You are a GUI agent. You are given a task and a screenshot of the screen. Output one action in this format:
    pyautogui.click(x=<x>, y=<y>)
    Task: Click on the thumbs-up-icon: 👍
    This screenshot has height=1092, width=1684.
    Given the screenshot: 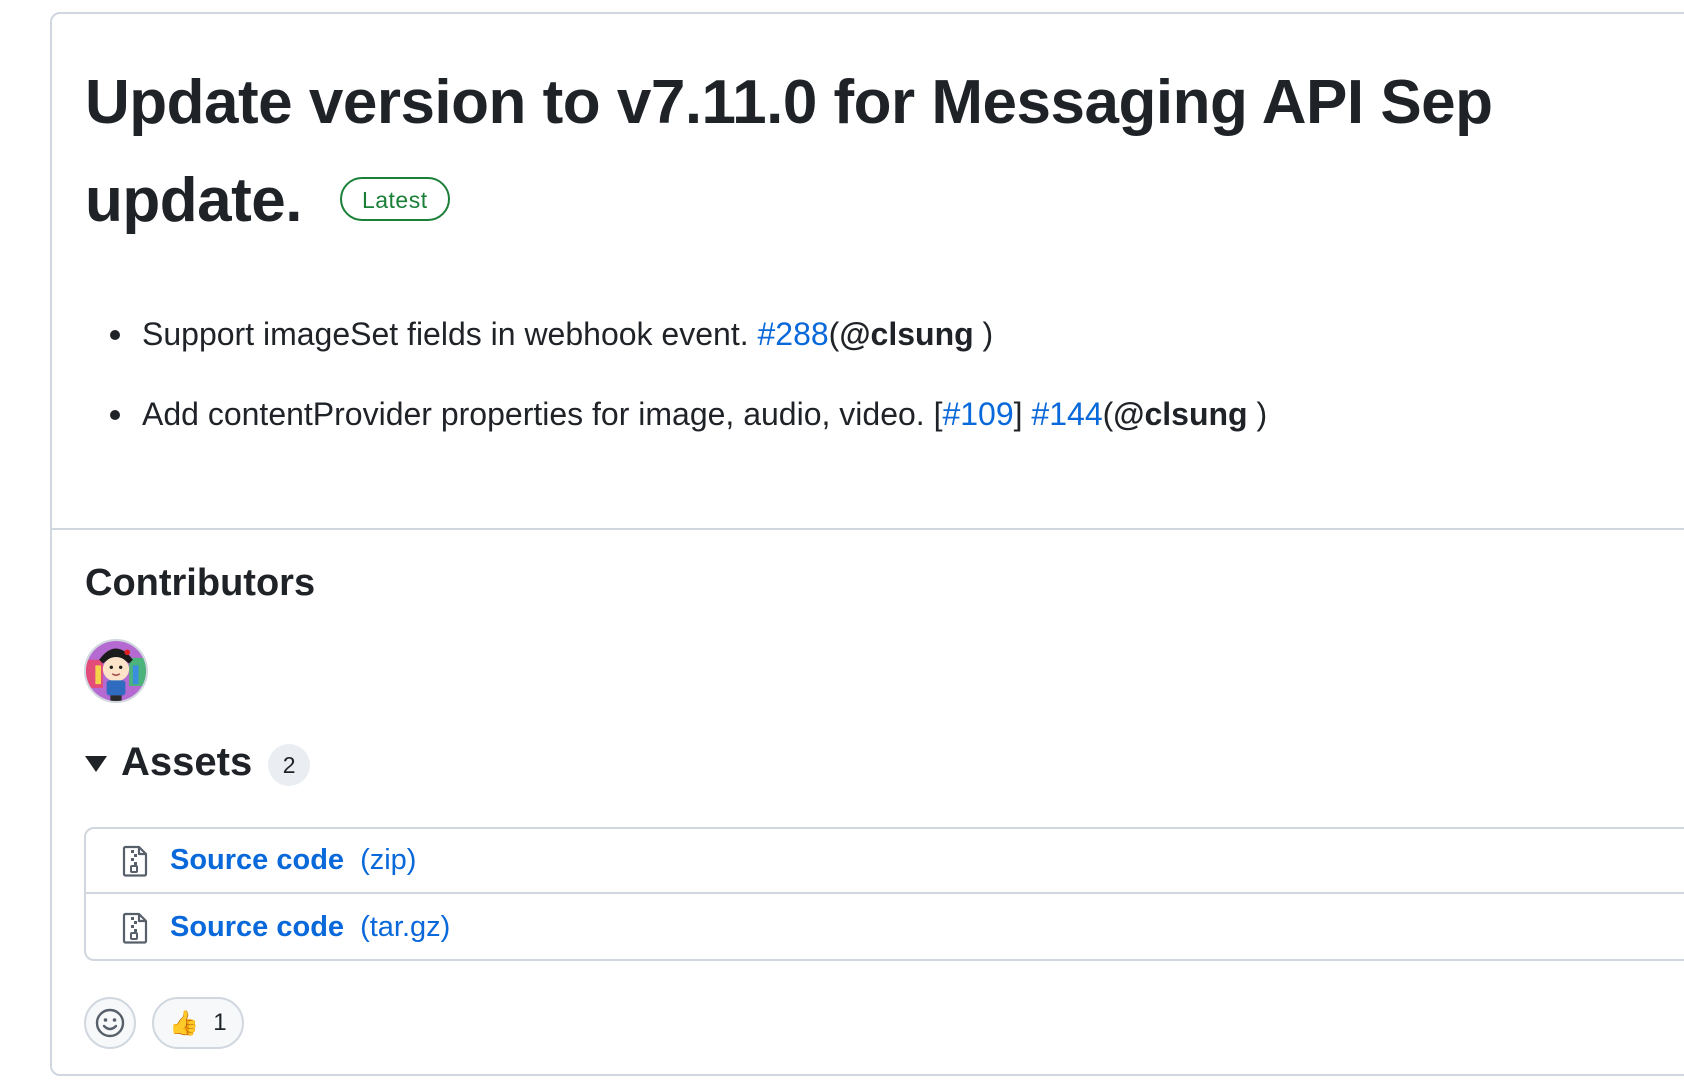 What is the action you would take?
    pyautogui.click(x=184, y=1023)
    